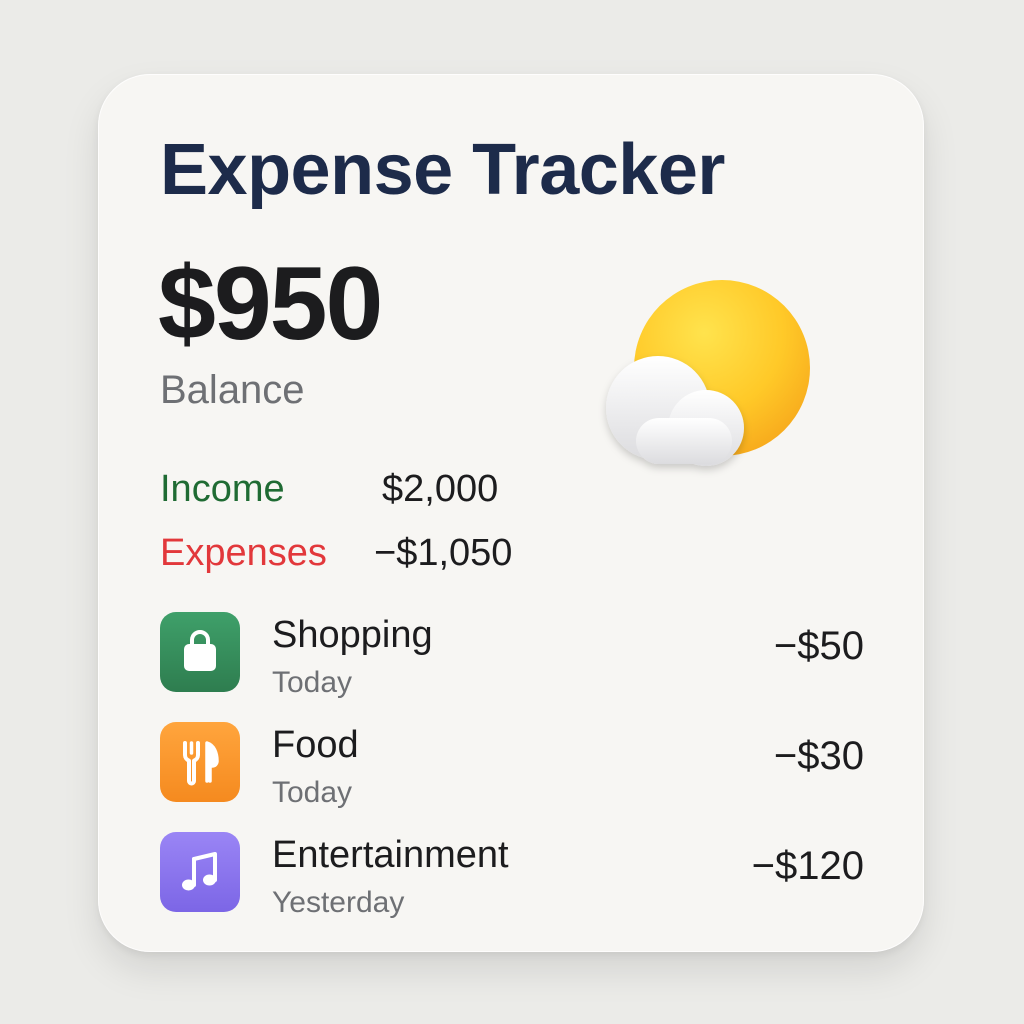  What do you see at coordinates (807, 866) in the screenshot?
I see `transaction-amount: −$120` at bounding box center [807, 866].